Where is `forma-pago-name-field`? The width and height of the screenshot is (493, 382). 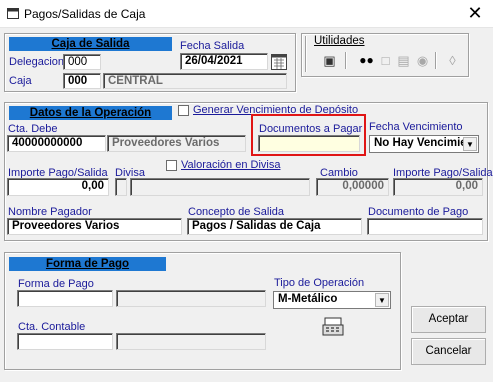 forma-pago-name-field is located at coordinates (191, 298).